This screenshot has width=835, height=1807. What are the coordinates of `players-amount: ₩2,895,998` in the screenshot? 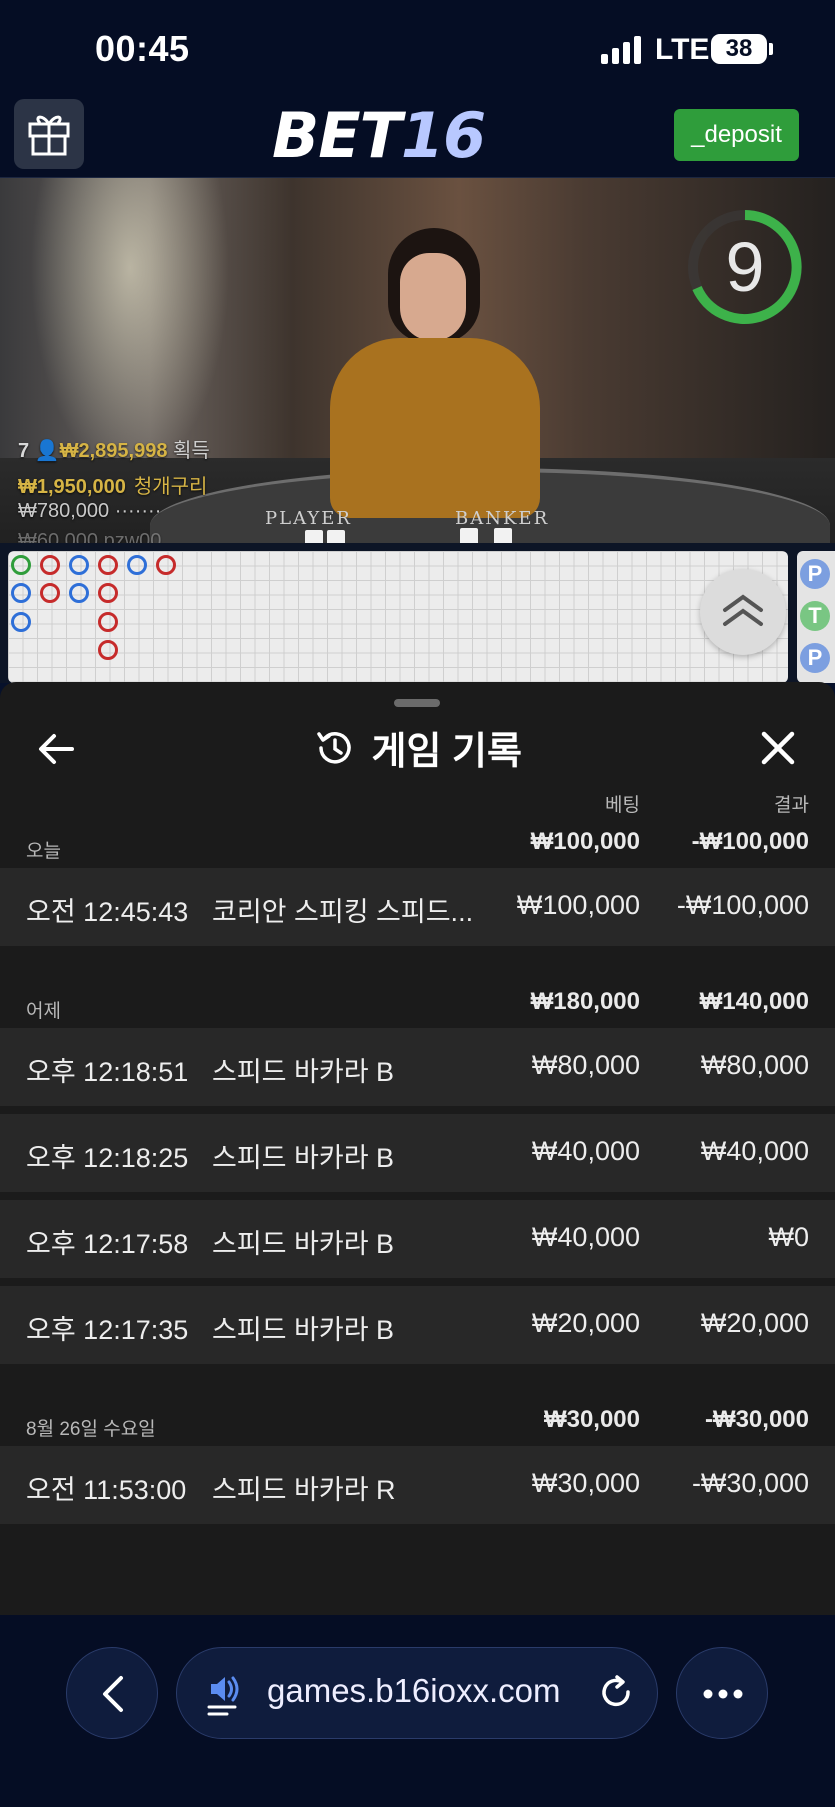 It's located at (113, 451).